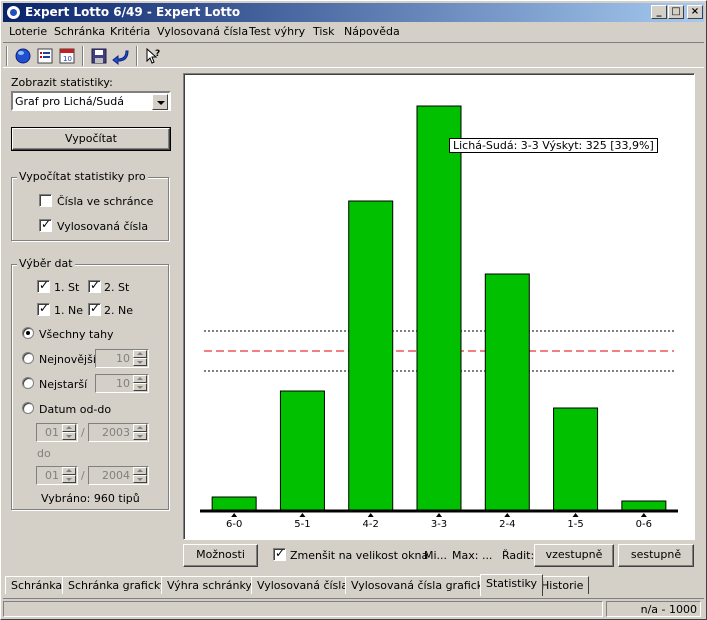 This screenshot has height=620, width=707. Describe the element at coordinates (656, 555) in the screenshot. I see `sort-descending-button: sestupně` at that location.